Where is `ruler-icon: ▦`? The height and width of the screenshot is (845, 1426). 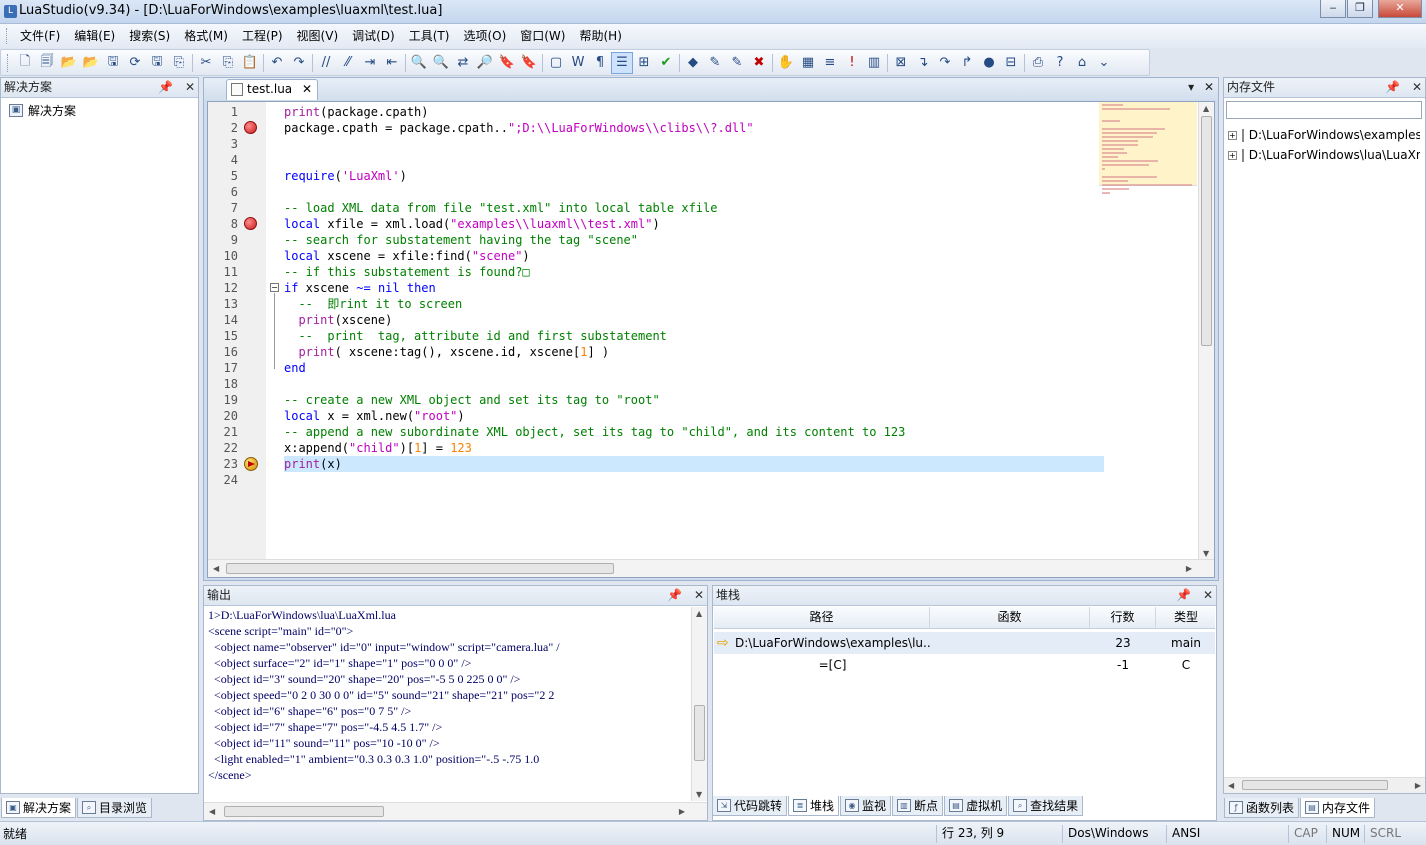
ruler-icon: ▦ is located at coordinates (808, 63).